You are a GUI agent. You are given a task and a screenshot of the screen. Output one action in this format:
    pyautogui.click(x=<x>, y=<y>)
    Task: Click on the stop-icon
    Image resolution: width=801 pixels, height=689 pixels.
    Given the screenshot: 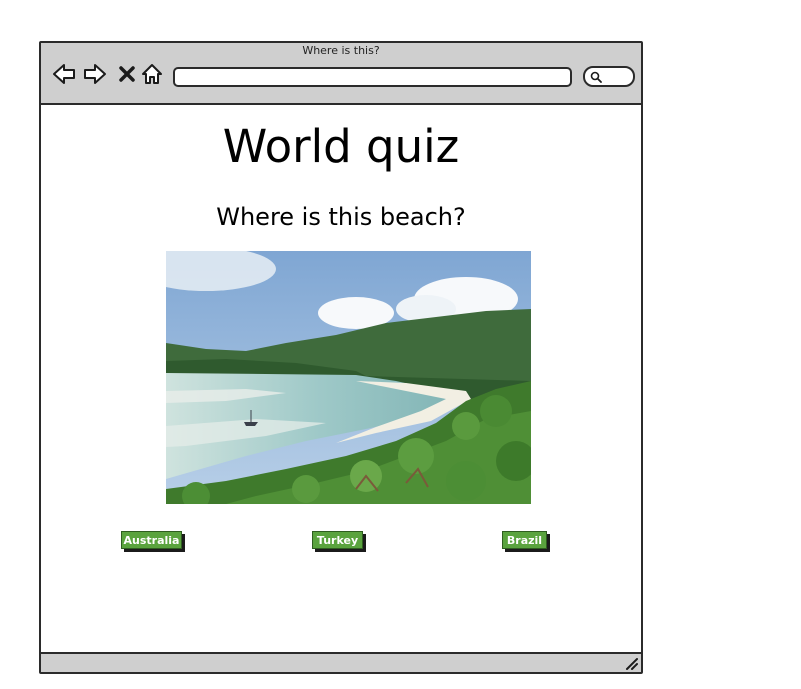 What is the action you would take?
    pyautogui.click(x=127, y=74)
    